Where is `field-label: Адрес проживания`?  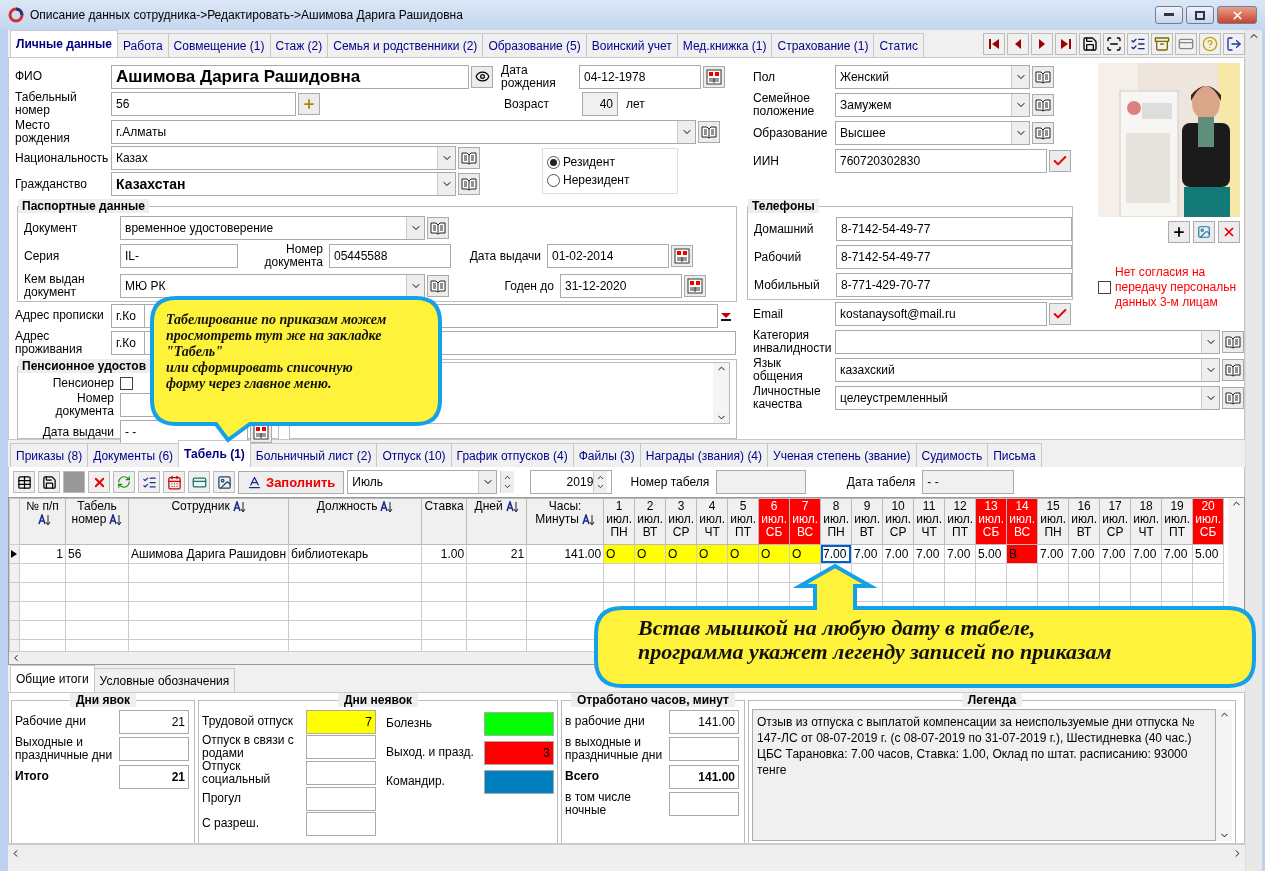
field-label: Адрес проживания is located at coordinates (49, 343).